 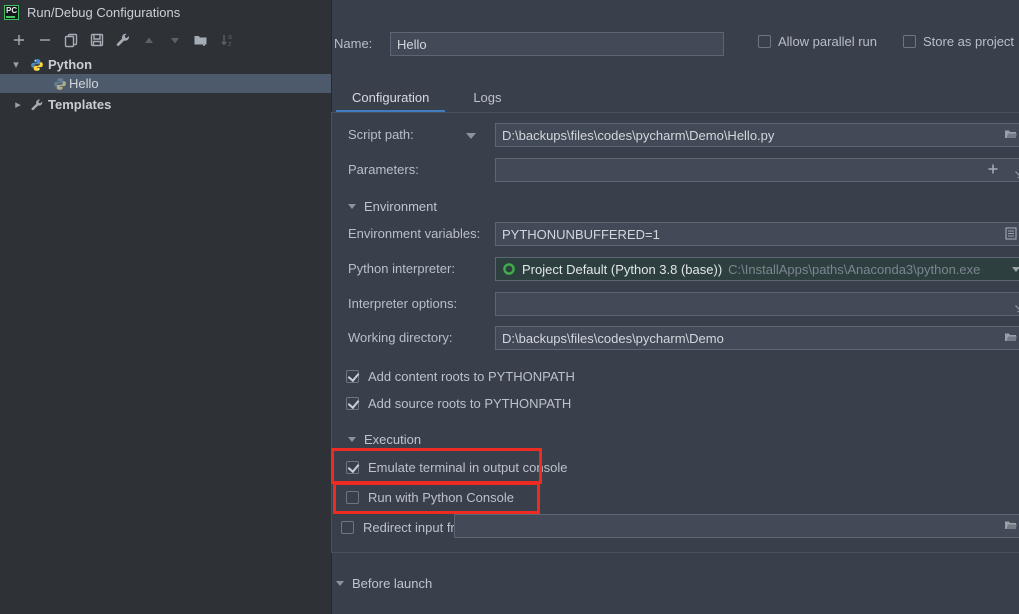 What do you see at coordinates (37, 64) in the screenshot?
I see `python-logo-icon` at bounding box center [37, 64].